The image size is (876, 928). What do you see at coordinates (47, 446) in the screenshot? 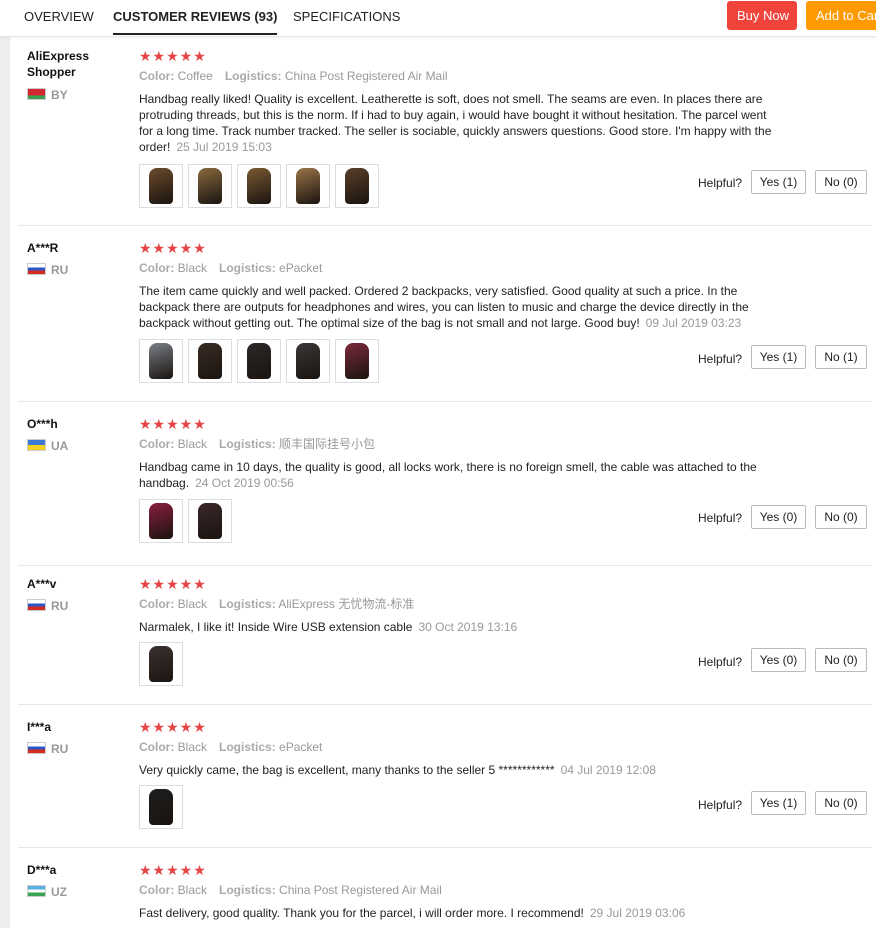
I see `reviewer-country: UA` at bounding box center [47, 446].